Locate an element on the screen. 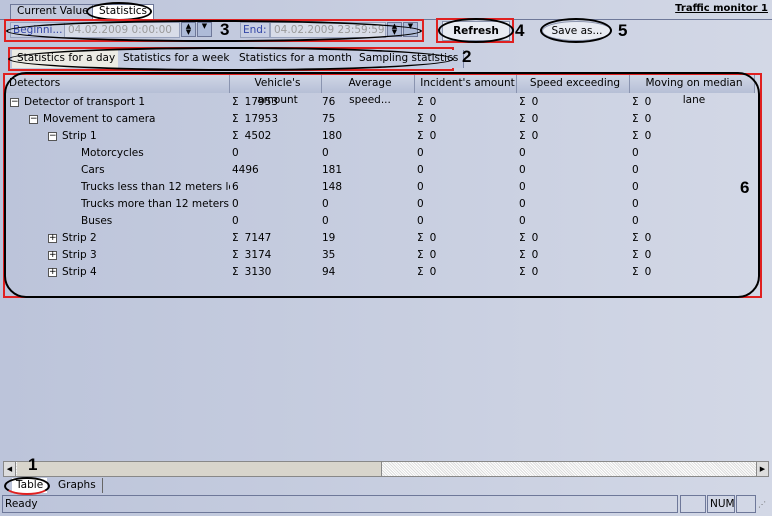 Image resolution: width=772 pixels, height=516 pixels. annotation-4: 4 is located at coordinates (520, 30).